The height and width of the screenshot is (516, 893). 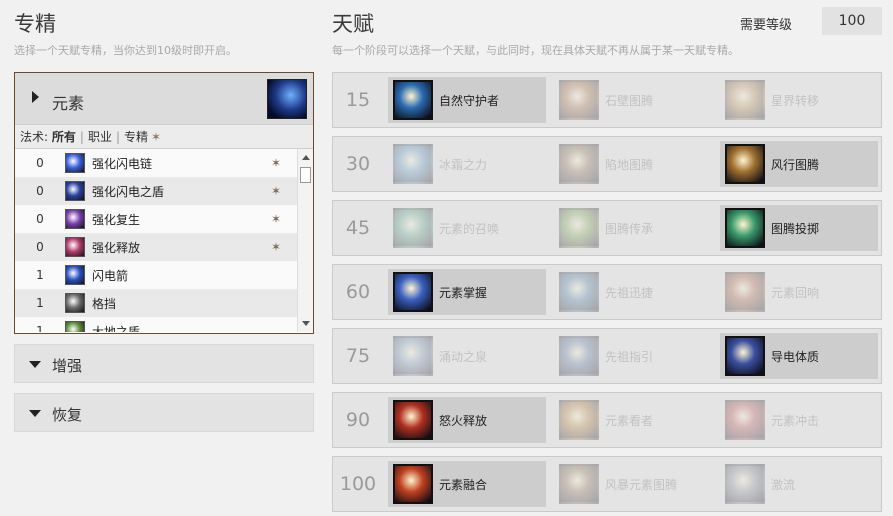 What do you see at coordinates (156, 303) in the screenshot?
I see `spell-row: 1 格挡` at bounding box center [156, 303].